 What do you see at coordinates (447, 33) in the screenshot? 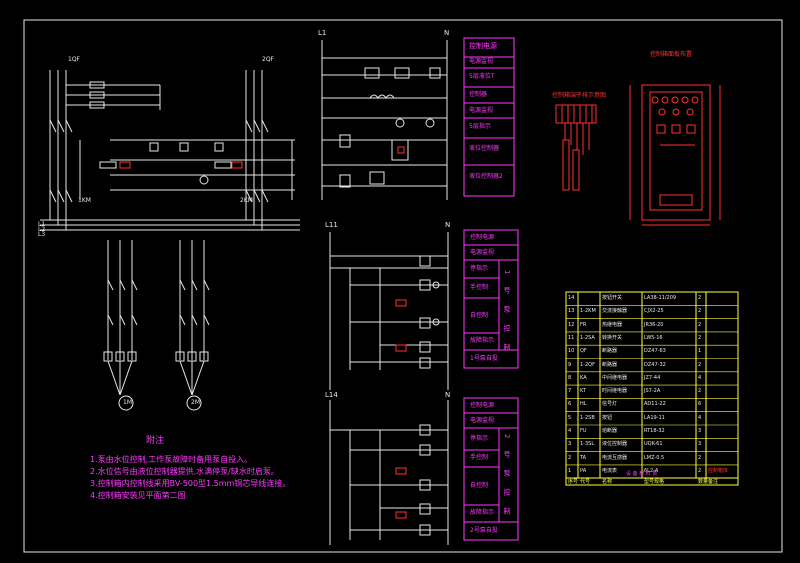
I see `control-top-bus-right: N` at bounding box center [447, 33].